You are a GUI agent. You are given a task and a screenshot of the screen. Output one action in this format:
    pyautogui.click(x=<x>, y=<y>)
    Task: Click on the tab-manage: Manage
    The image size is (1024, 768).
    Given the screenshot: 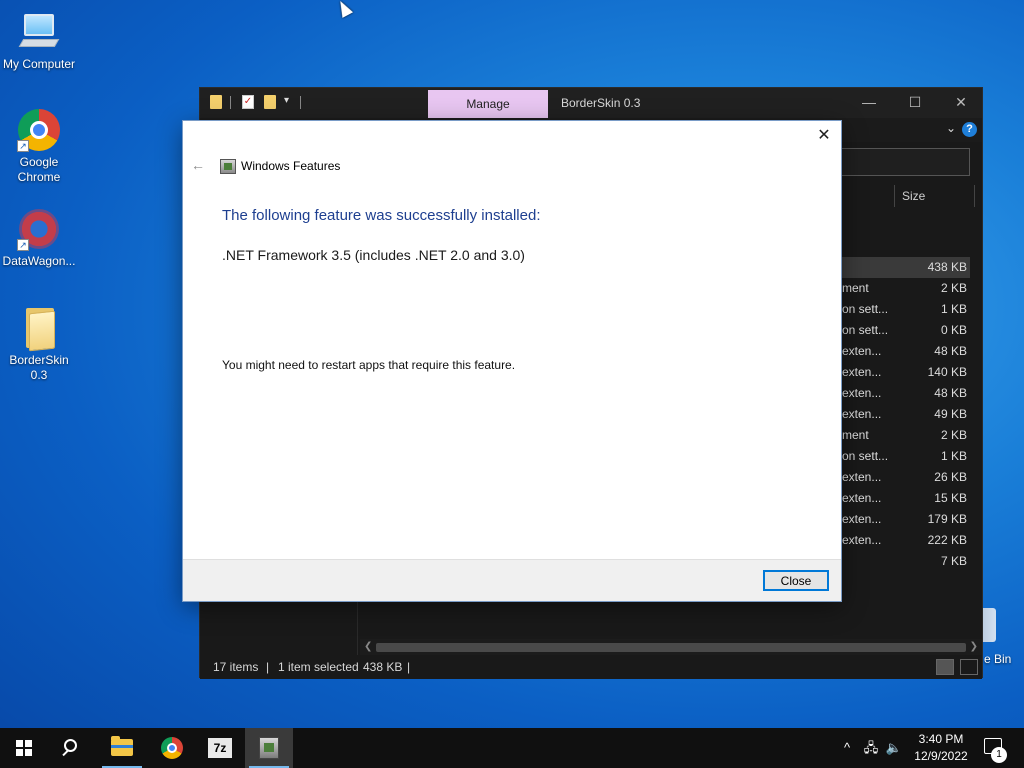 What is the action you would take?
    pyautogui.click(x=488, y=104)
    